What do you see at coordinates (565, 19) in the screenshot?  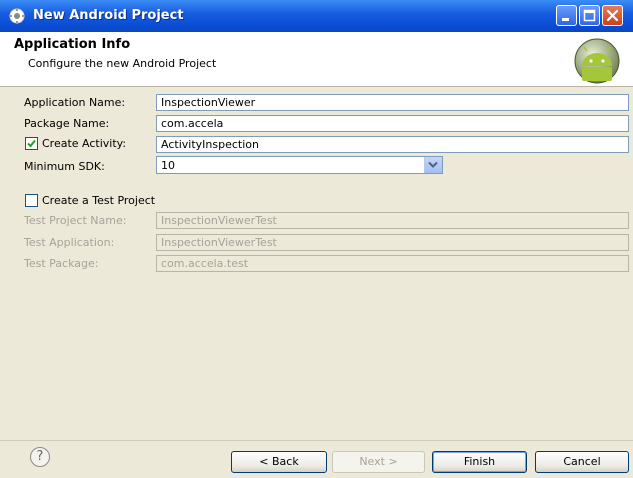 I see `minimize-icon` at bounding box center [565, 19].